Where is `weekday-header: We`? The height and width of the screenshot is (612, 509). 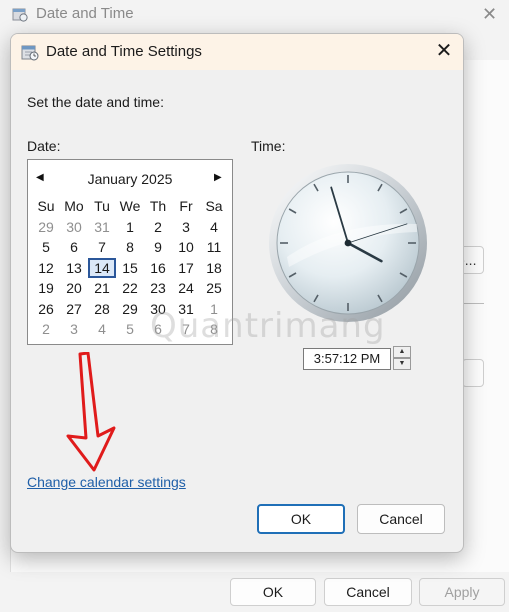 weekday-header: We is located at coordinates (130, 206).